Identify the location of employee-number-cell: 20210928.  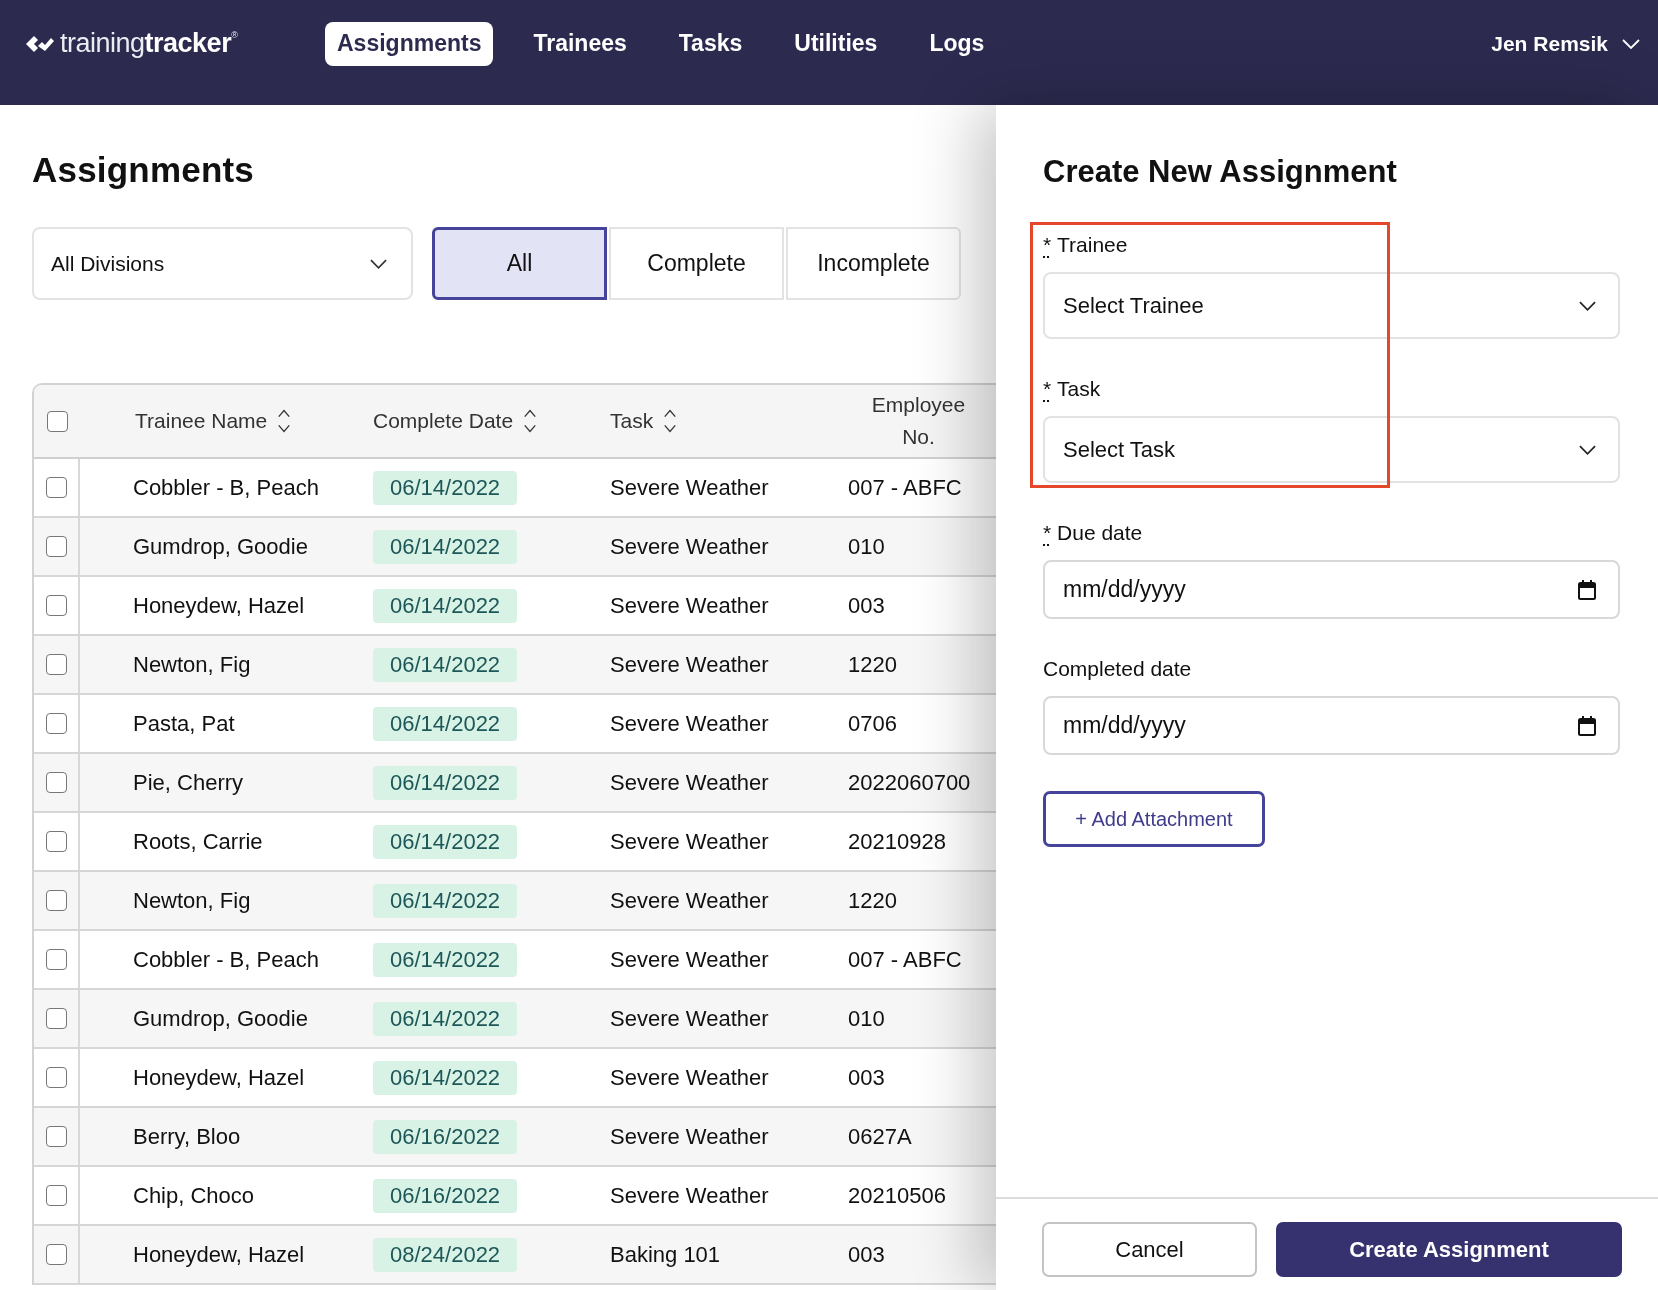
(897, 841).